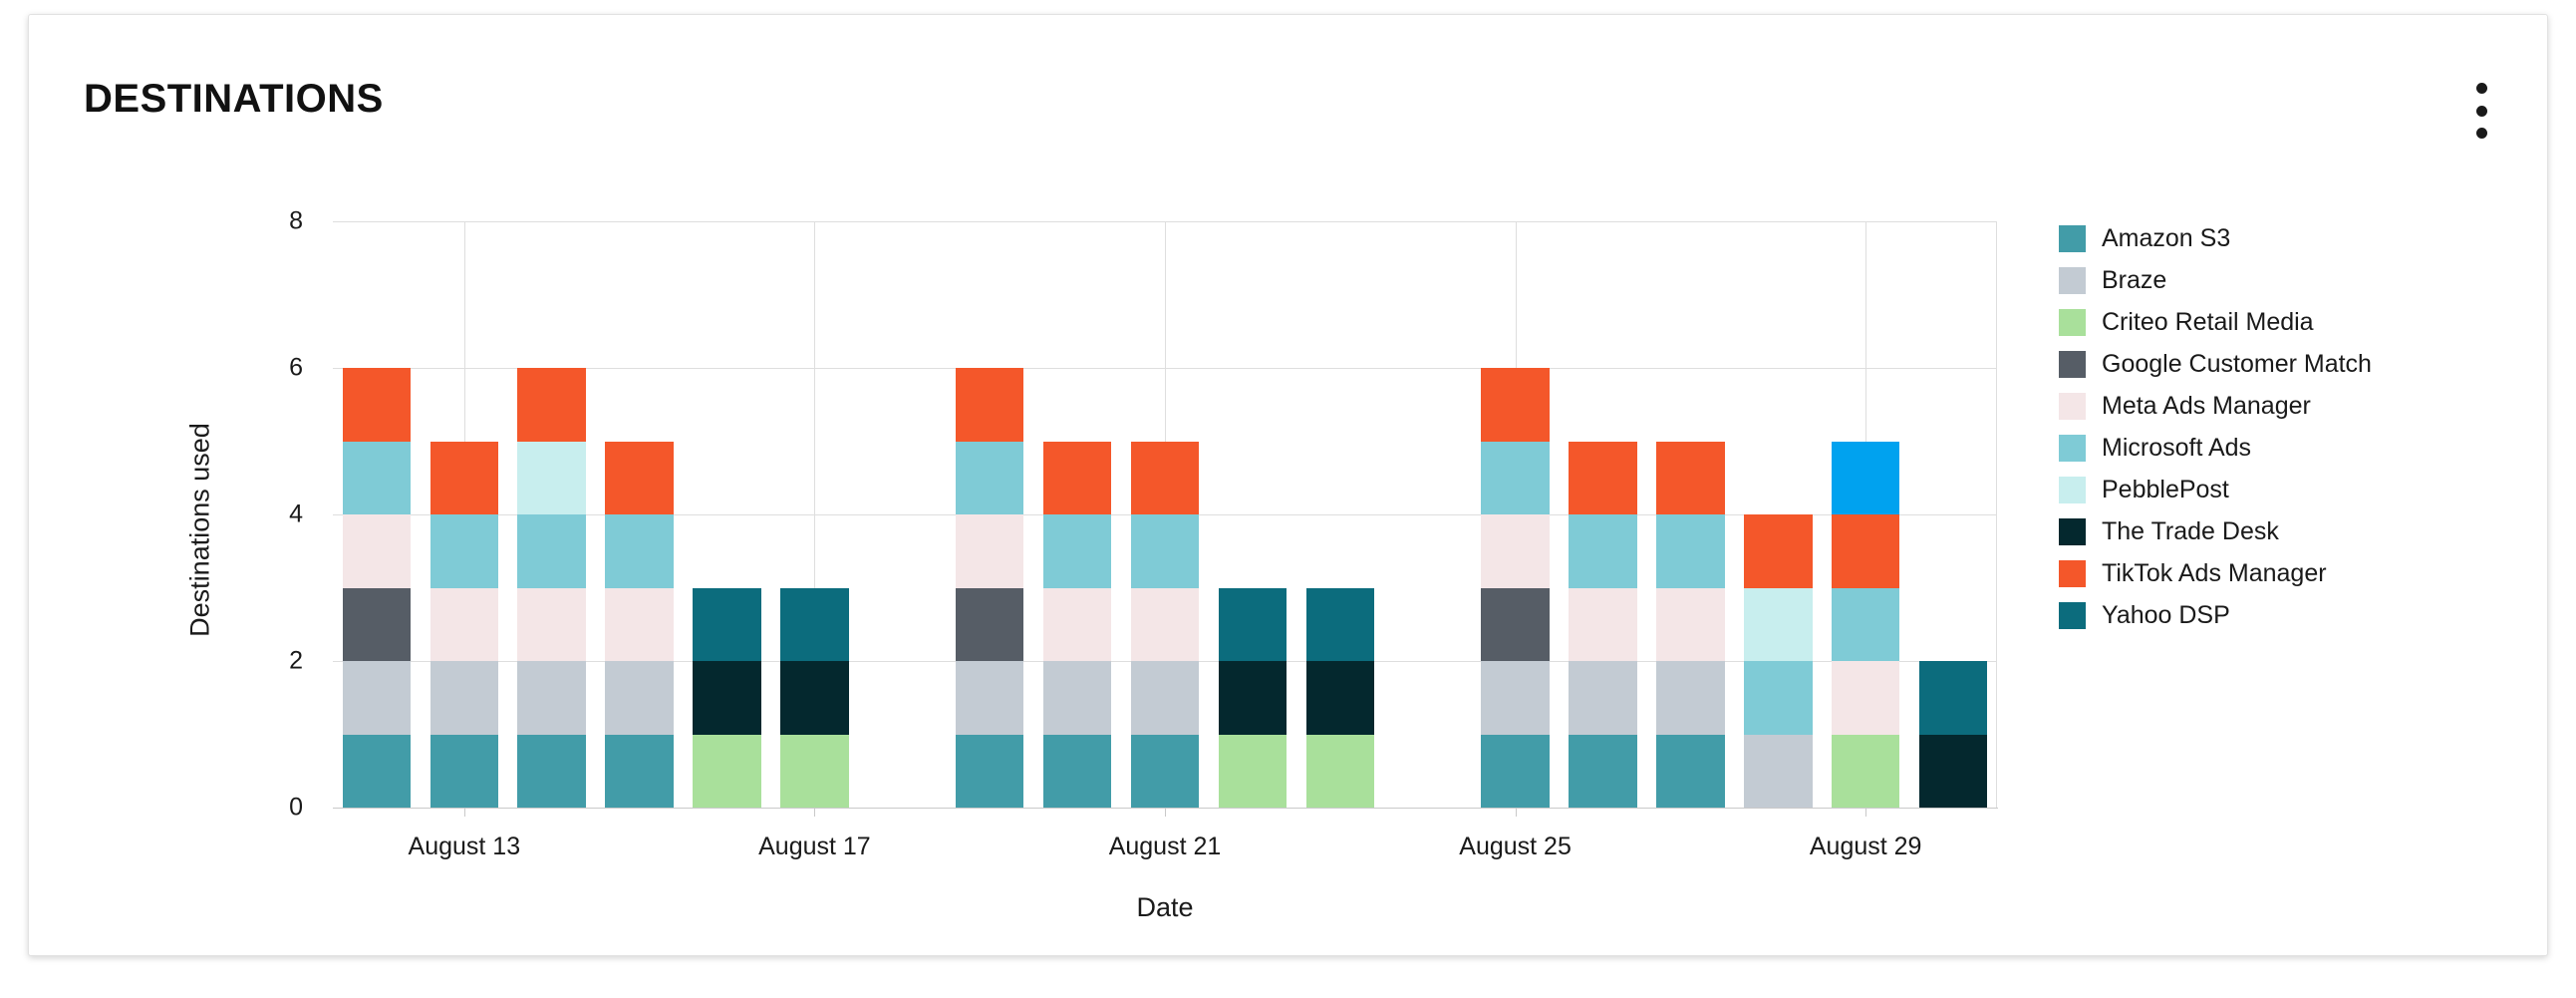  What do you see at coordinates (2283, 615) in the screenshot?
I see `legend-item: Yahoo DSP` at bounding box center [2283, 615].